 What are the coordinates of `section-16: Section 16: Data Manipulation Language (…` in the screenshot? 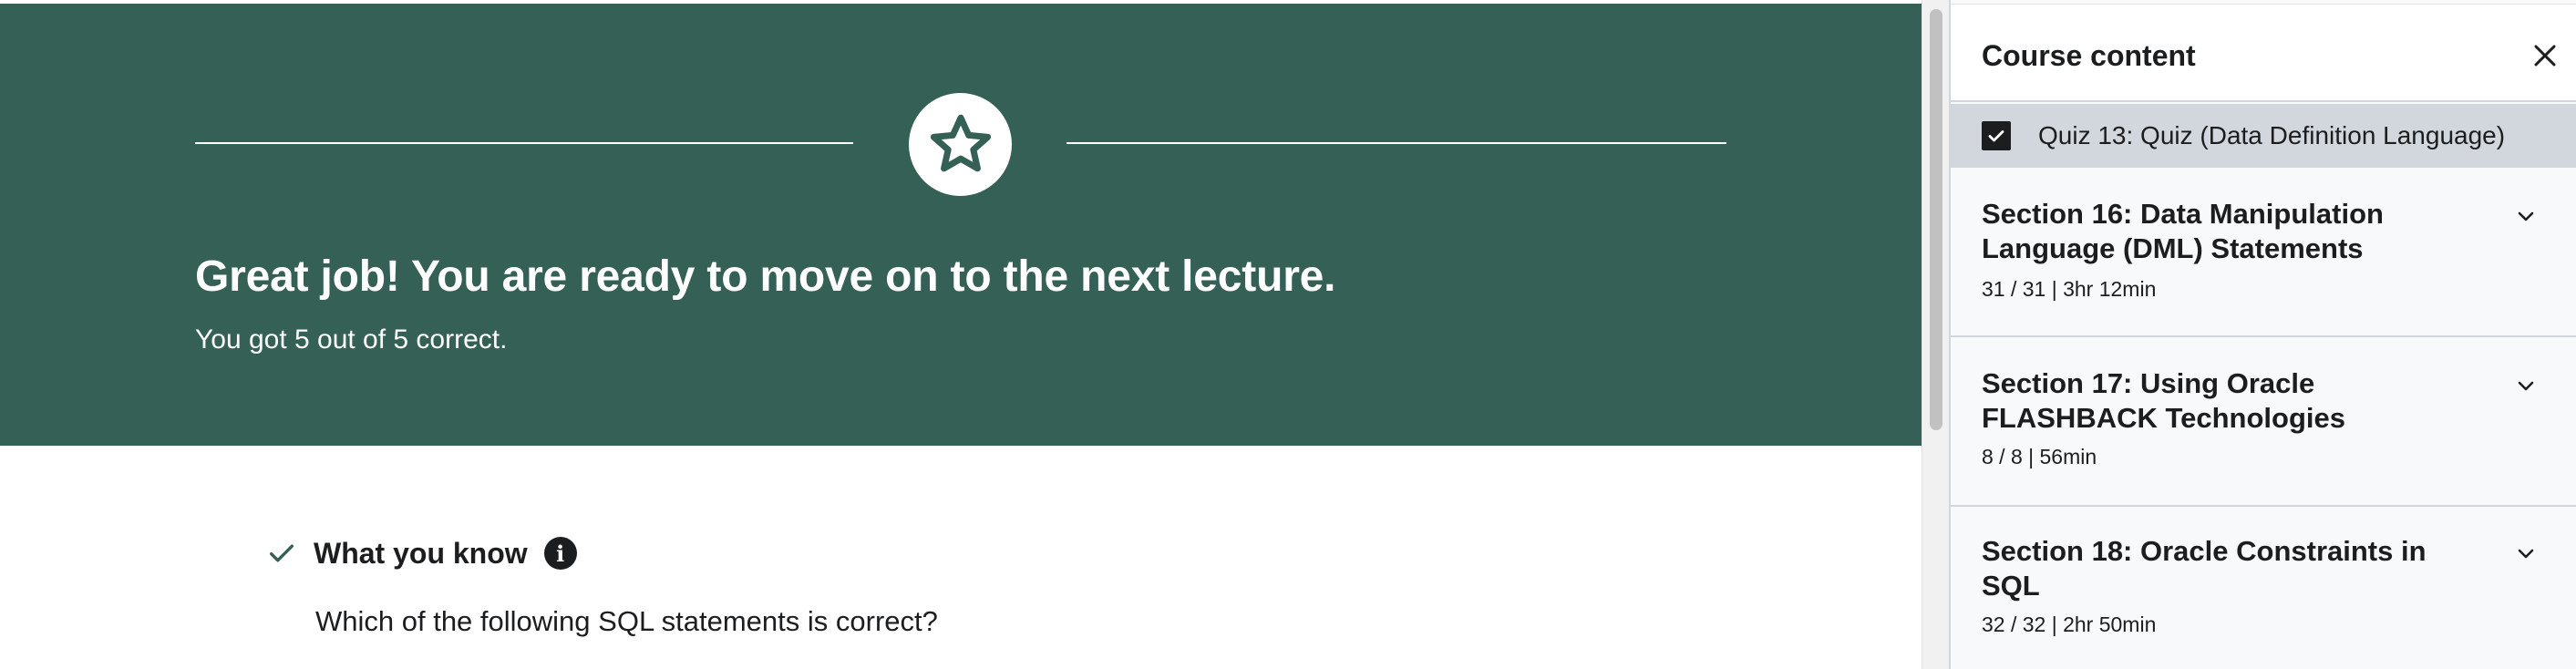 It's located at (2263, 253).